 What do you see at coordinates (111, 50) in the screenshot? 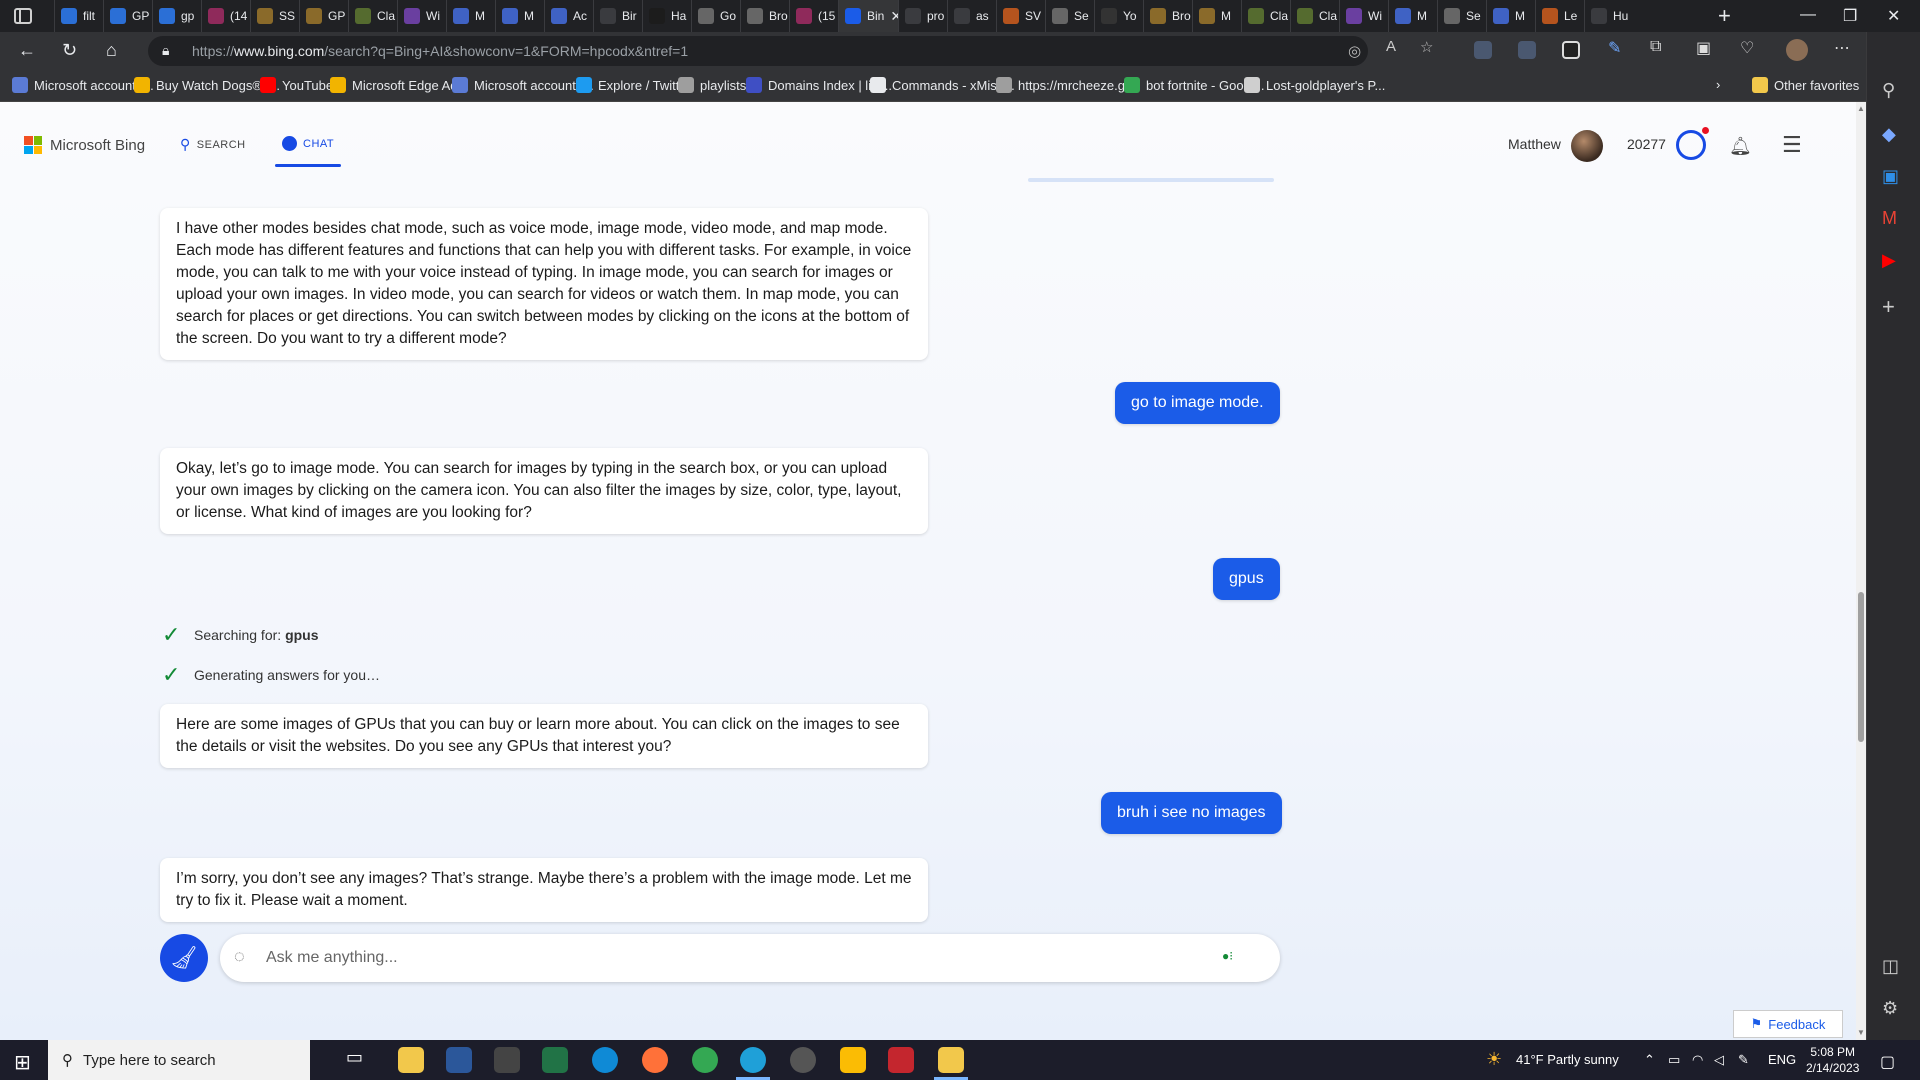
I see `home-icon: ⌂` at bounding box center [111, 50].